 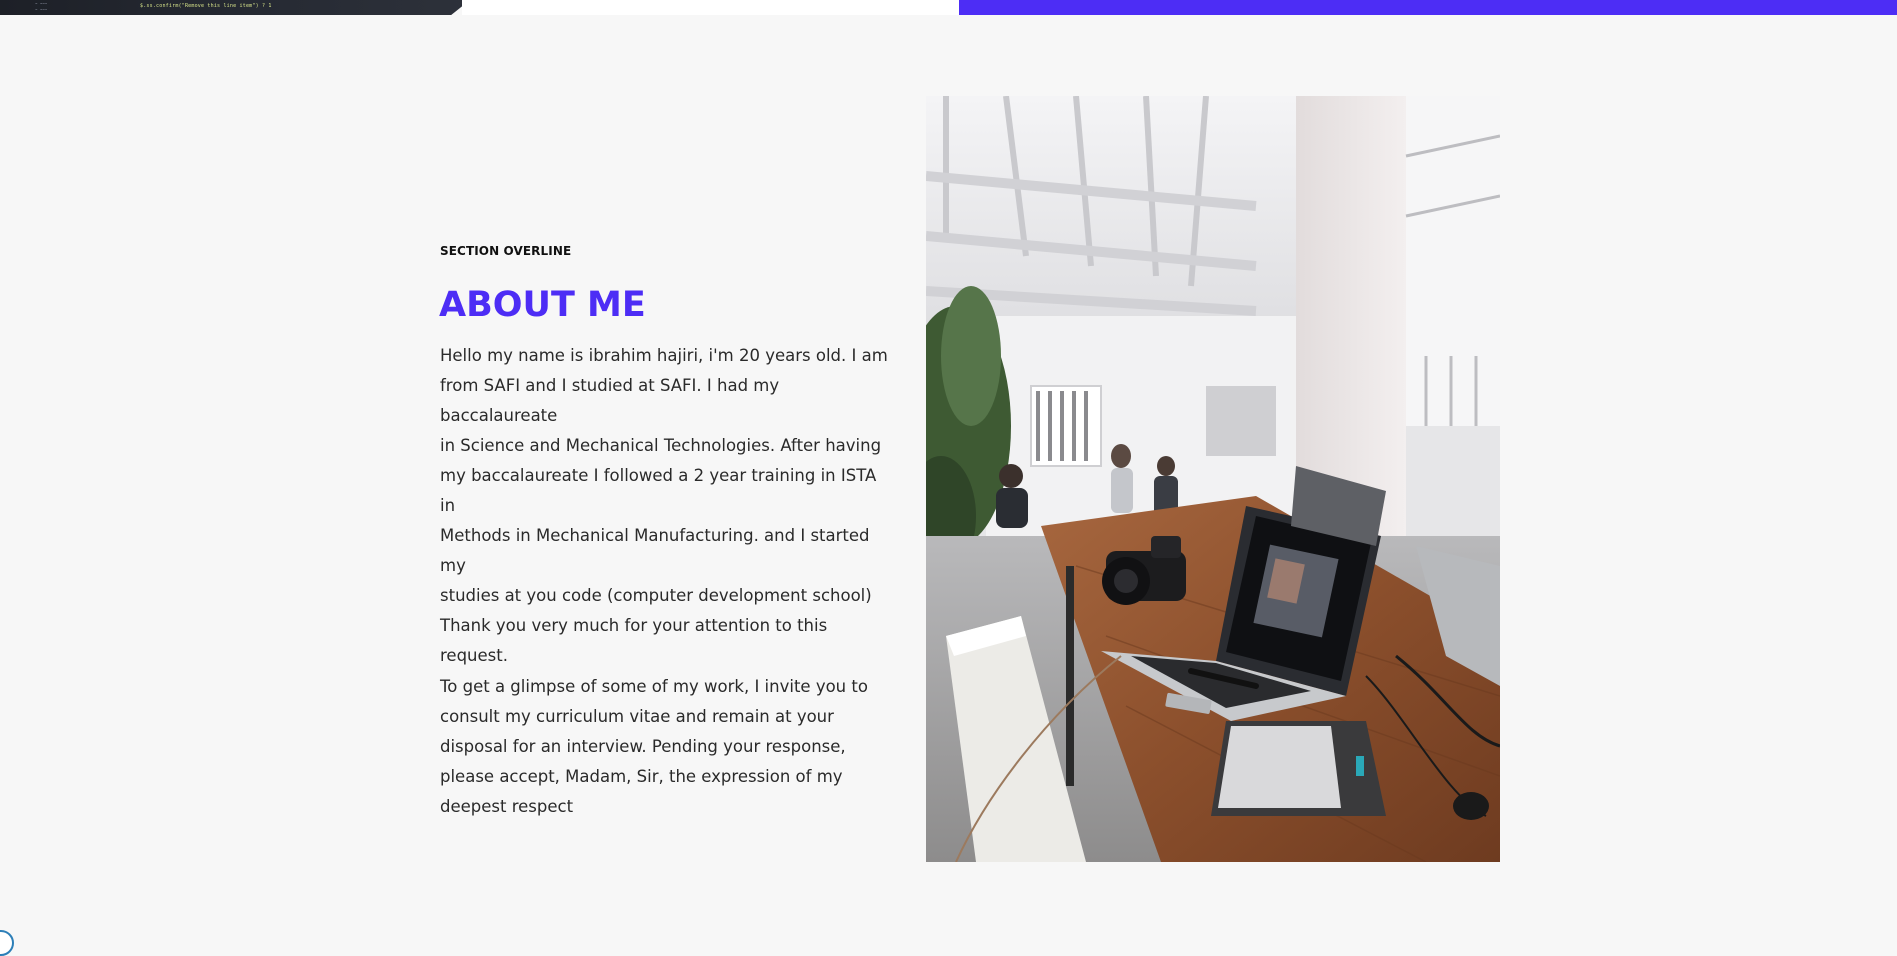 I want to click on code-gutter-decoration: ~ ~~~ ~ ~~~, so click(x=41, y=6).